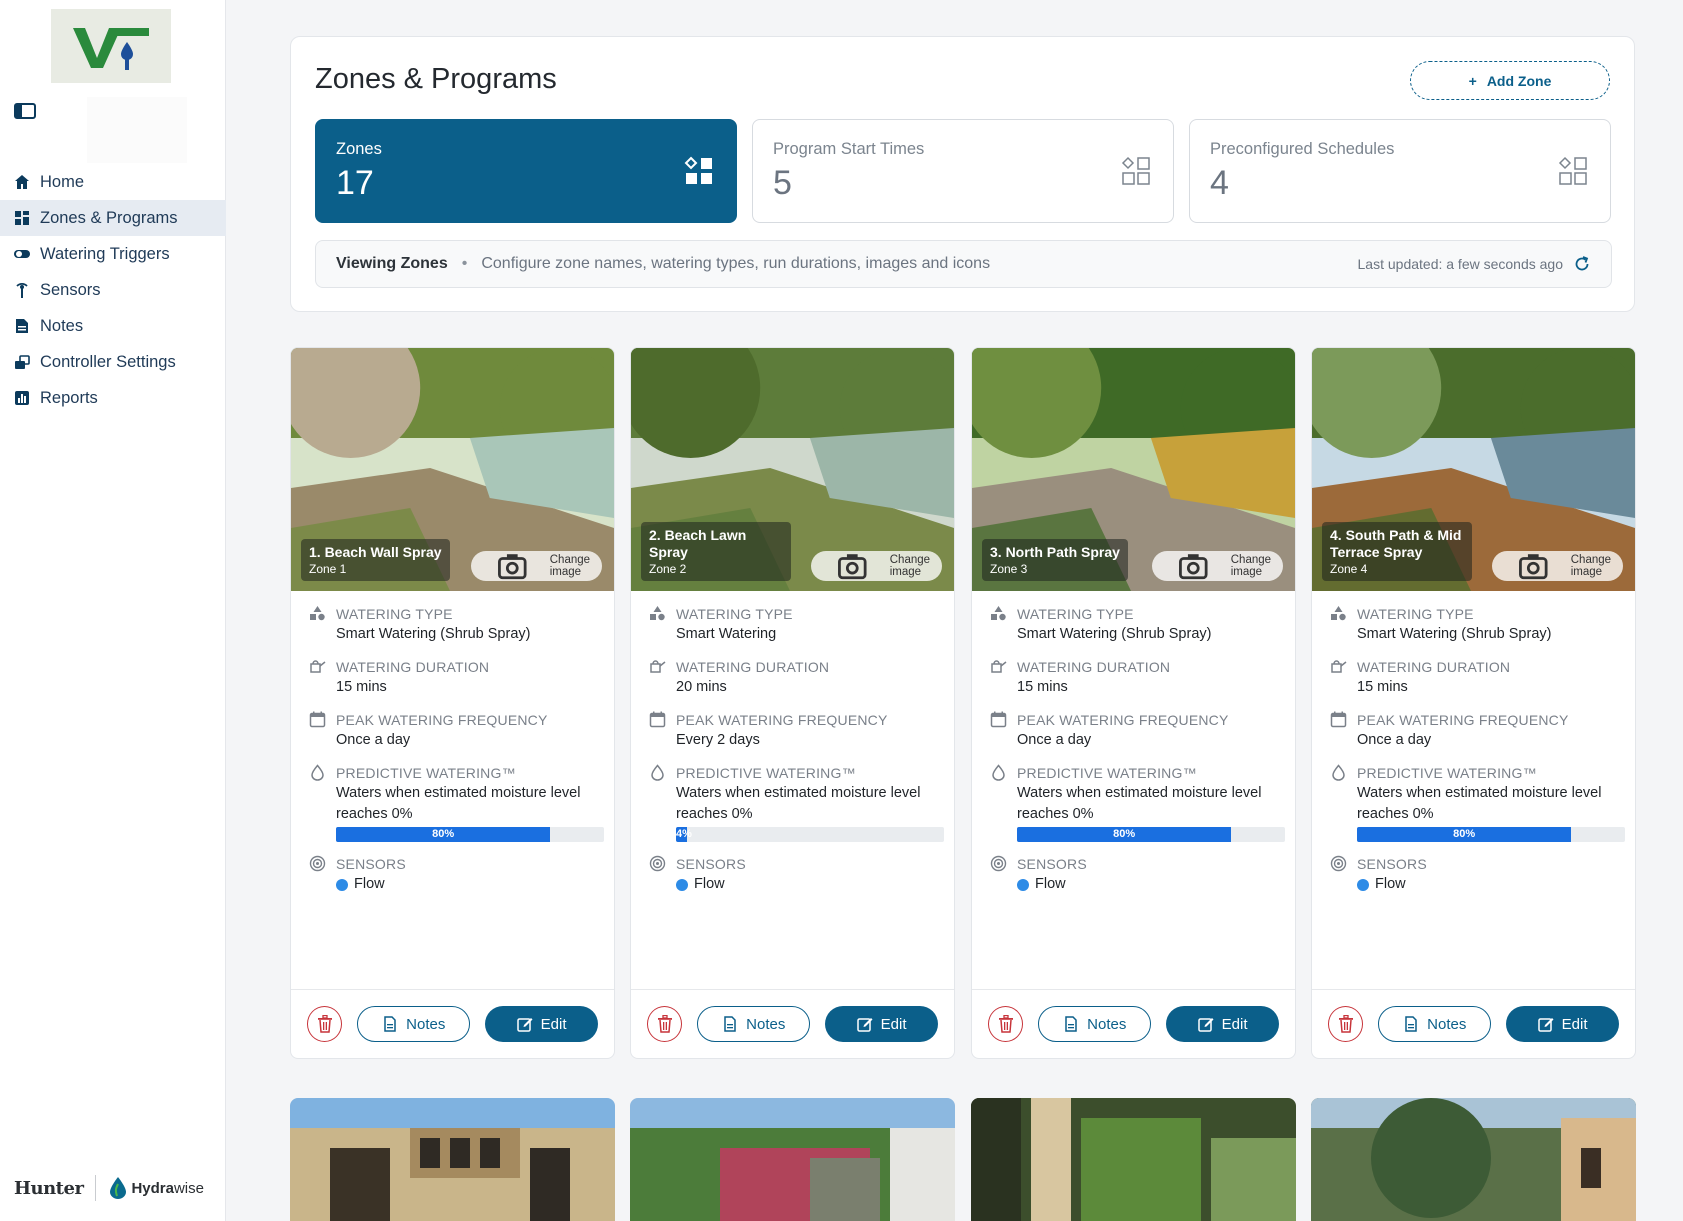 The image size is (1683, 1221). I want to click on sensor-target-icon, so click(657, 863).